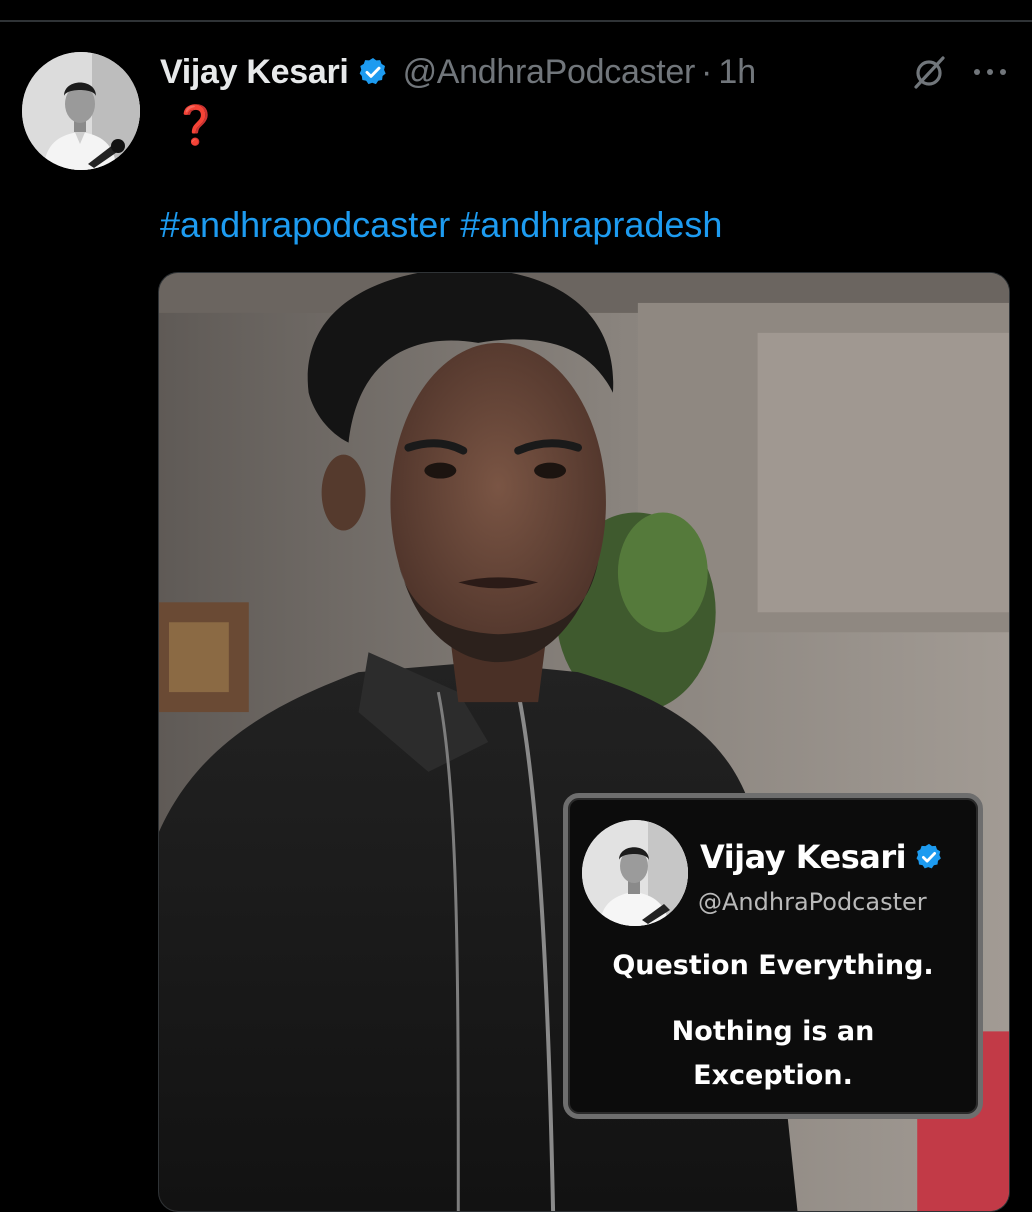 This screenshot has height=1212, width=1032. I want to click on grok-slash-circle-icon, so click(930, 72).